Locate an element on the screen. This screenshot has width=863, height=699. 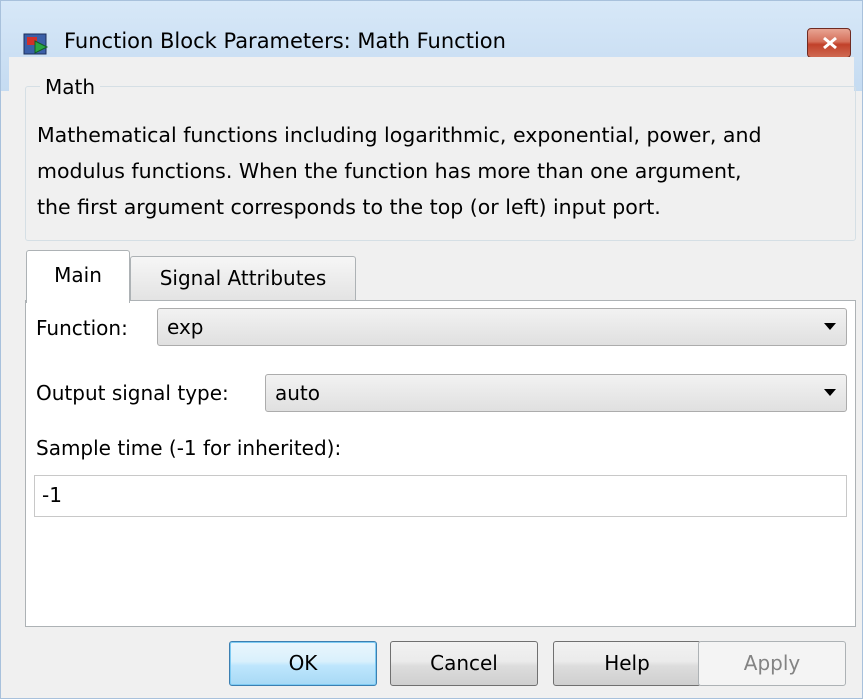
function-dropdown: exp is located at coordinates (502, 327).